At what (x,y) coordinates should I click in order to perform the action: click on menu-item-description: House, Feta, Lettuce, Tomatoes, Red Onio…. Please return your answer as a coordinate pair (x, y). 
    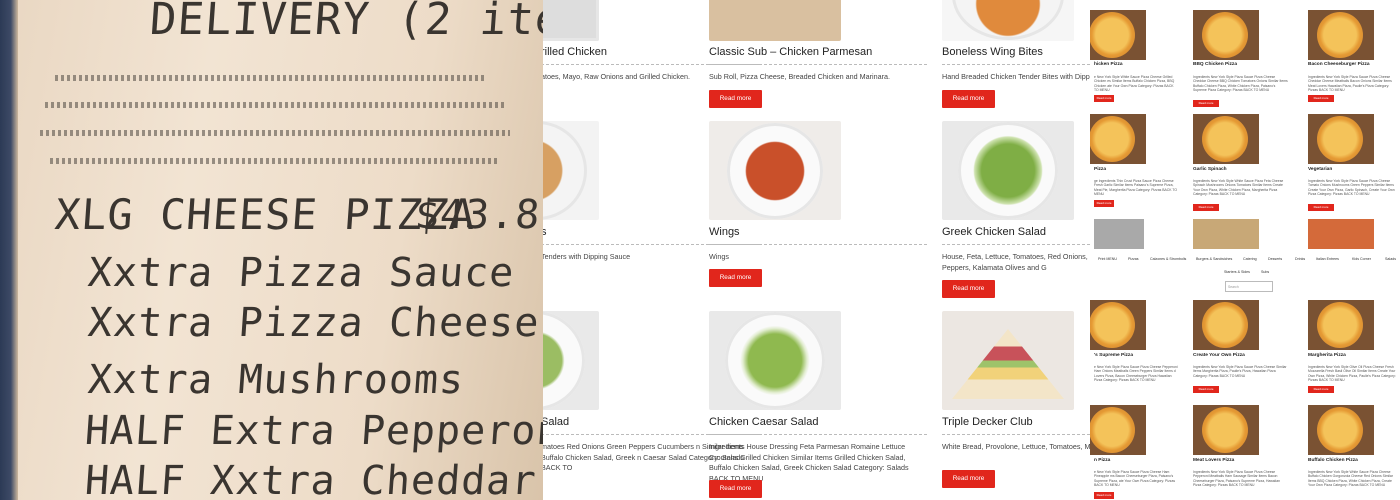
    Looking at the image, I should click on (1016, 262).